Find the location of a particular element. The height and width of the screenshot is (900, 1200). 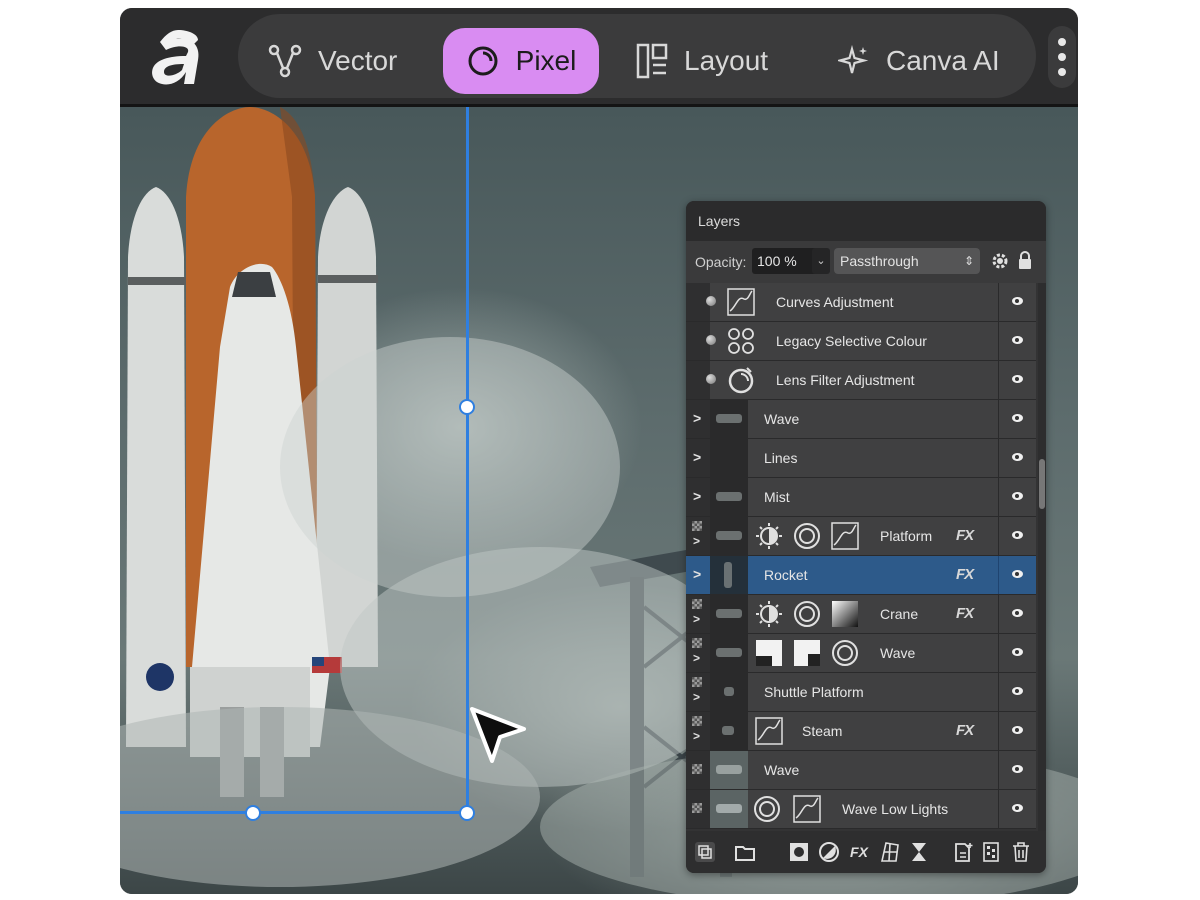

transform-handle-corner is located at coordinates (467, 813).